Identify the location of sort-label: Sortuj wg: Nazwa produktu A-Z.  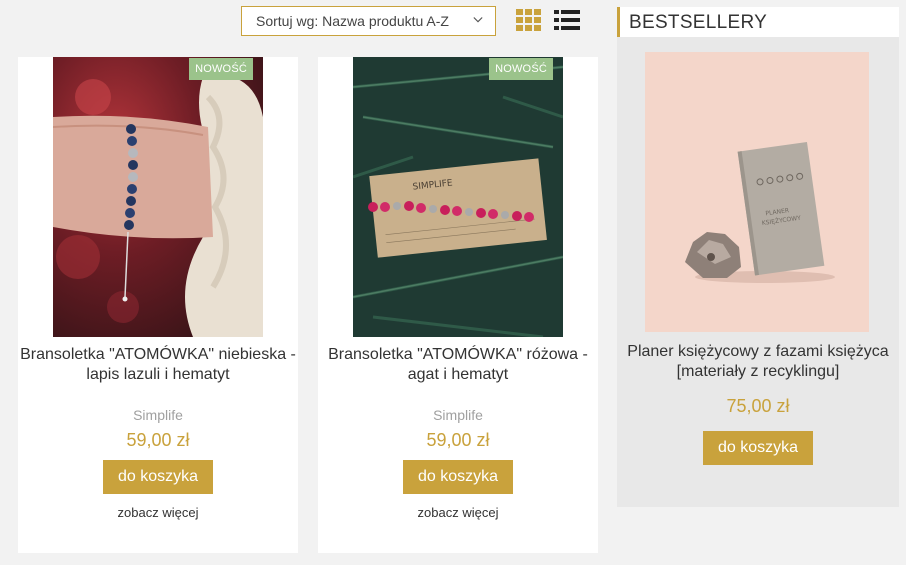
(352, 21).